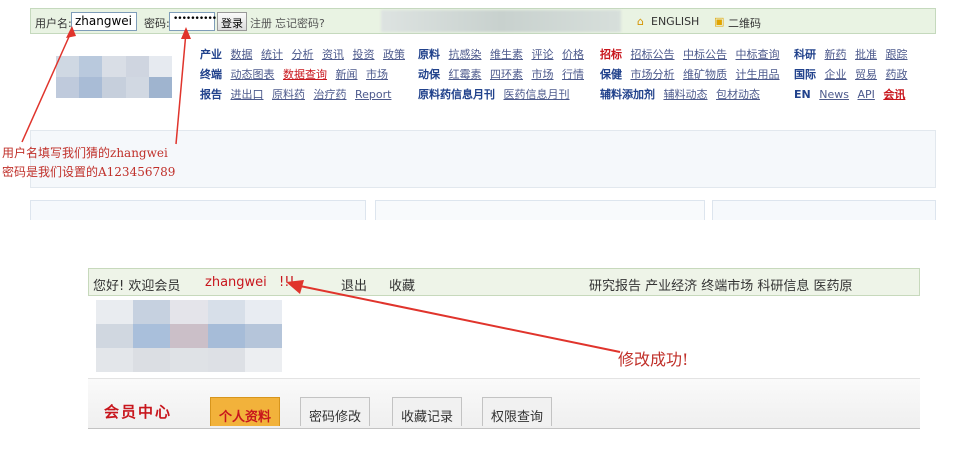 Image resolution: width=955 pixels, height=452 pixels. I want to click on member-center-title: 会员中心, so click(138, 412).